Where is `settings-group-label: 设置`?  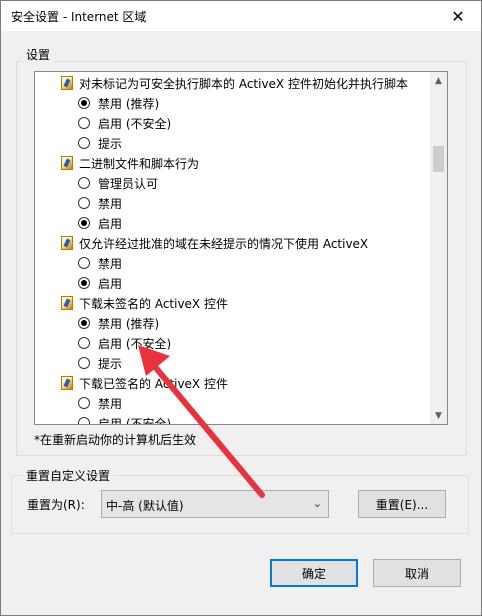
settings-group-label: 设置 is located at coordinates (38, 54).